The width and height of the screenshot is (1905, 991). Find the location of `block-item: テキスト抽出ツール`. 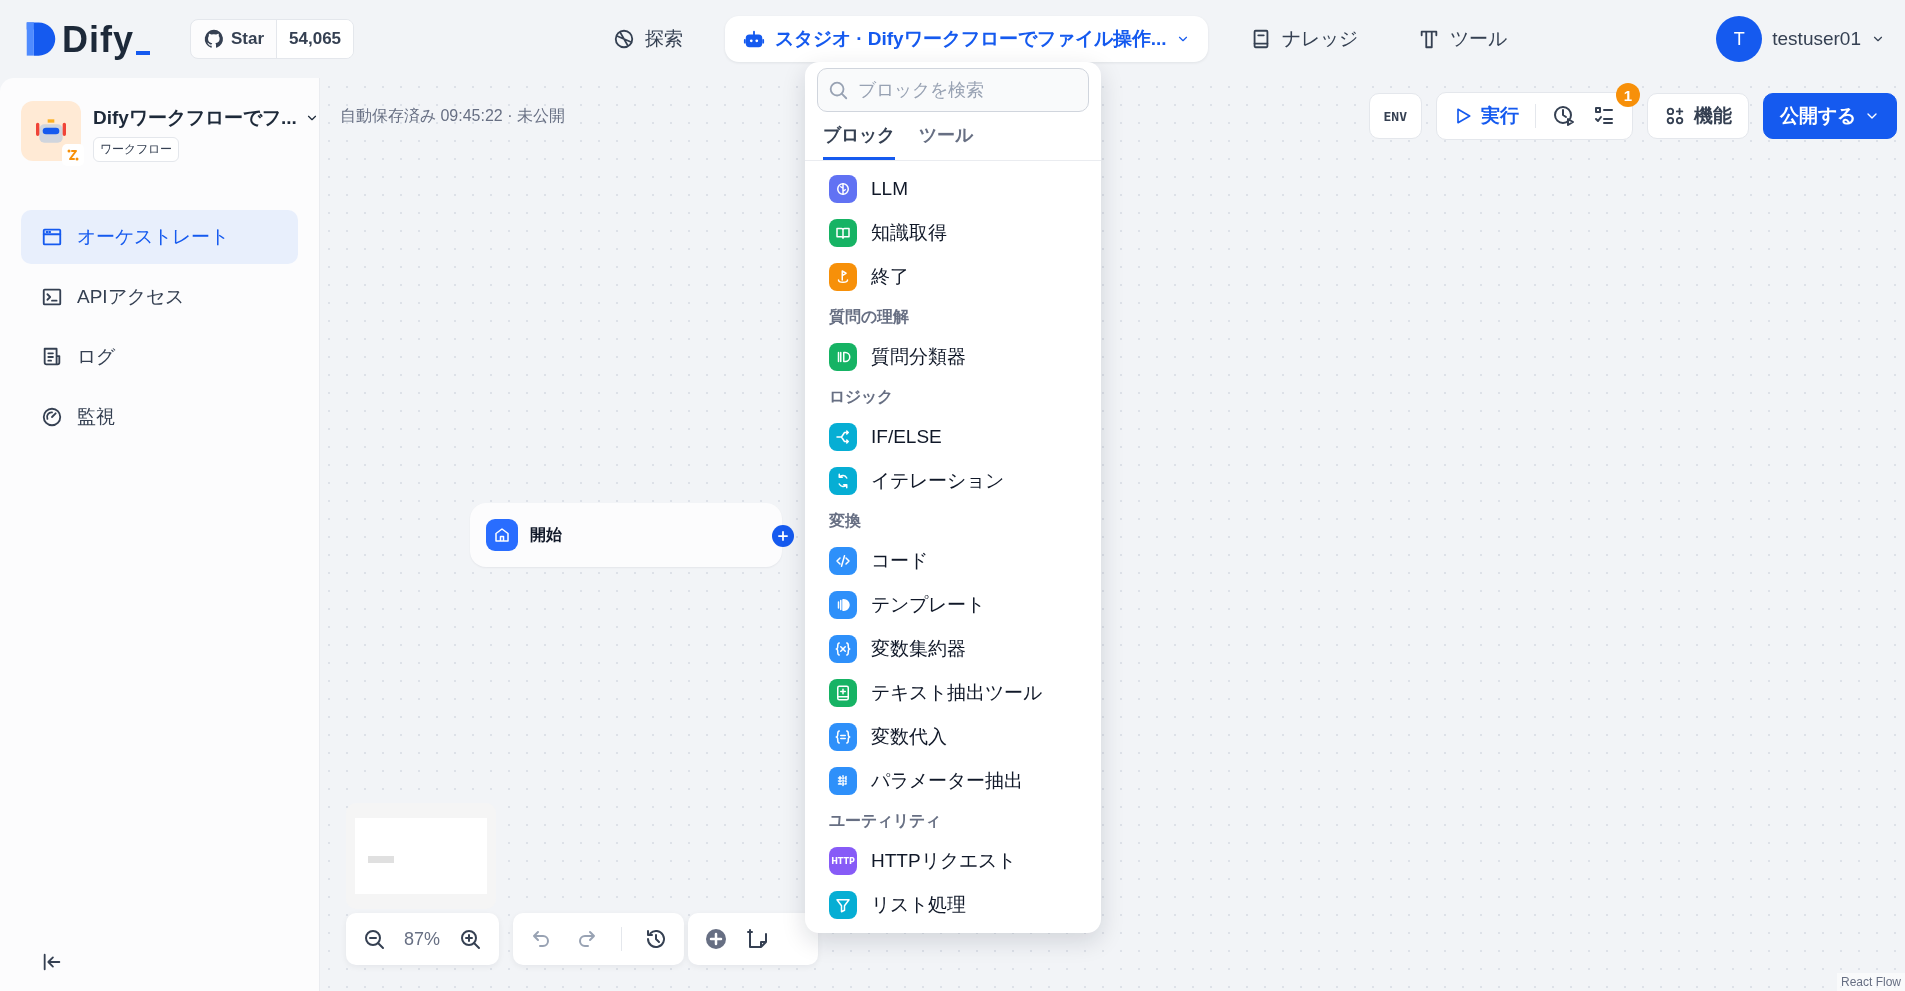

block-item: テキスト抽出ツール is located at coordinates (953, 693).